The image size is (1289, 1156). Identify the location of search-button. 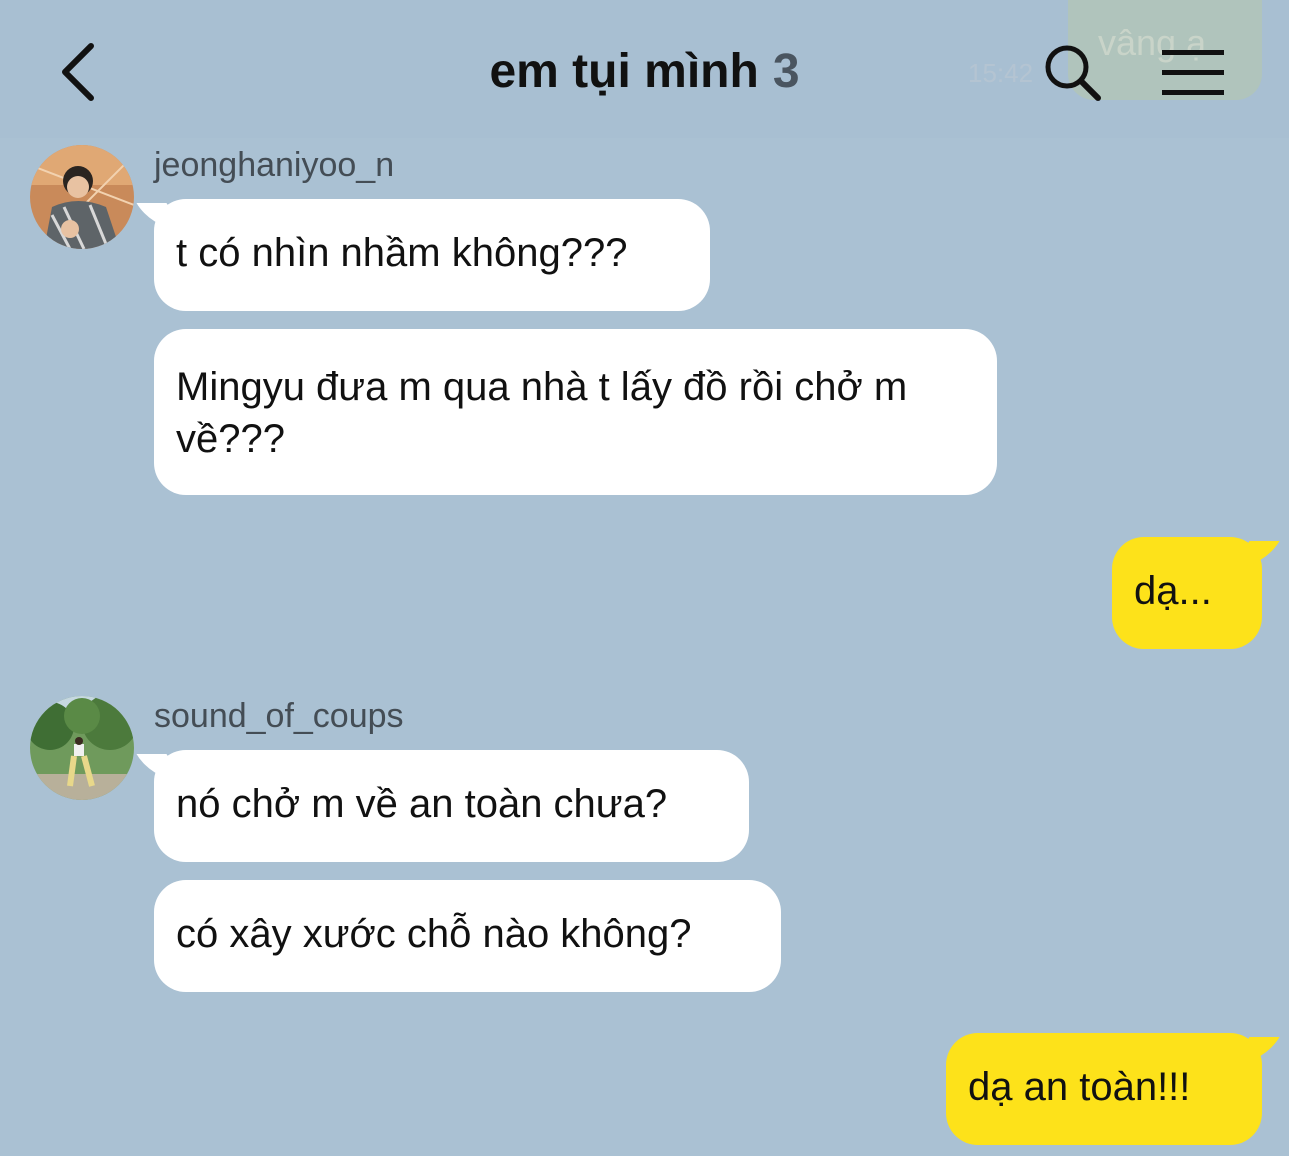
(1073, 73).